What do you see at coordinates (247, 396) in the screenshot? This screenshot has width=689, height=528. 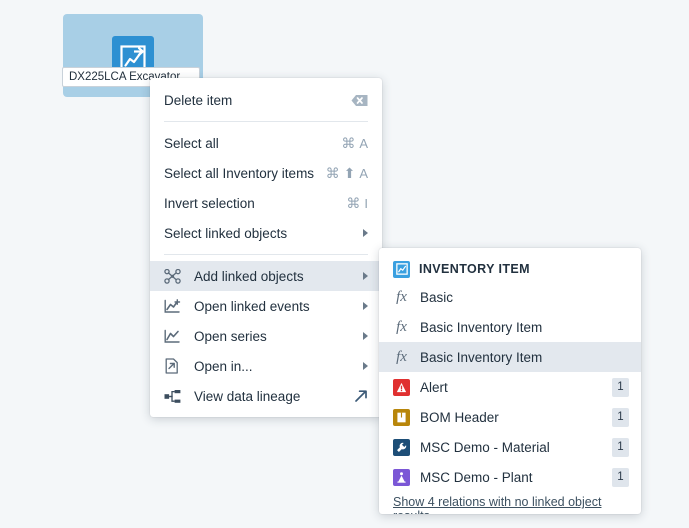 I see `menu-item-label: View data lineage` at bounding box center [247, 396].